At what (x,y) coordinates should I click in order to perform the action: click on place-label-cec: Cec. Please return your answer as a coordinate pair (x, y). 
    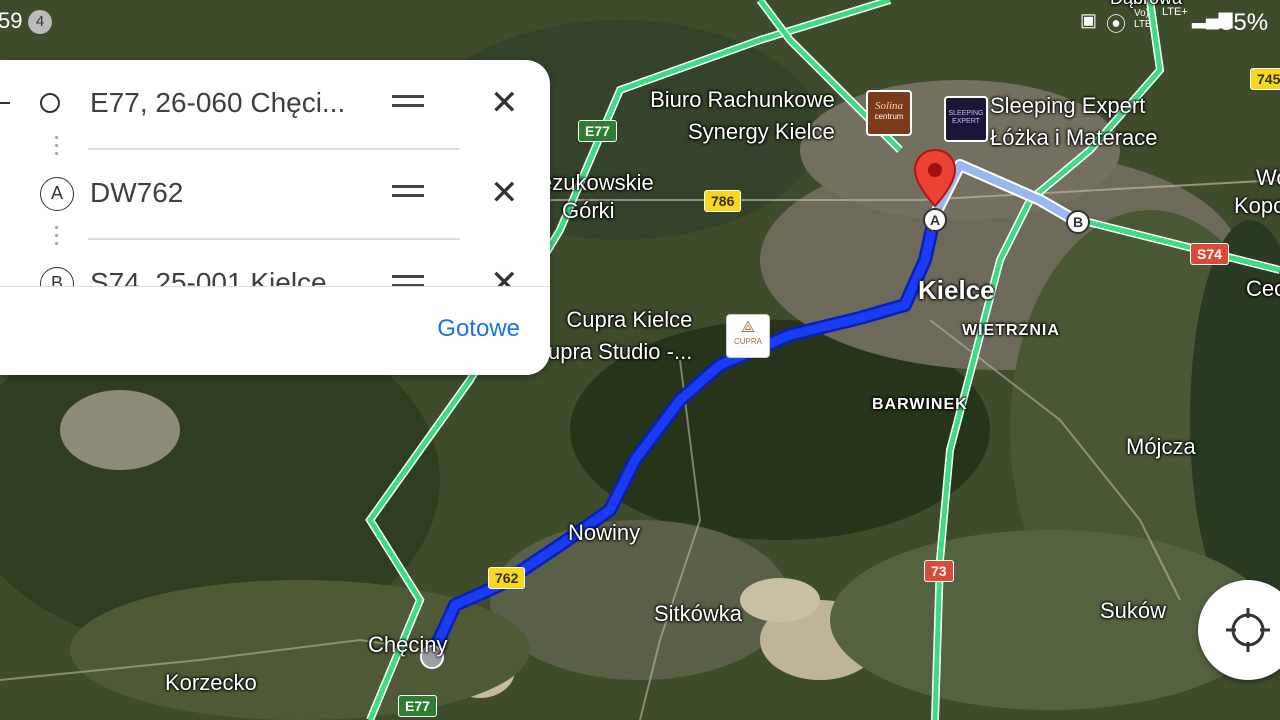
    Looking at the image, I should click on (1263, 288).